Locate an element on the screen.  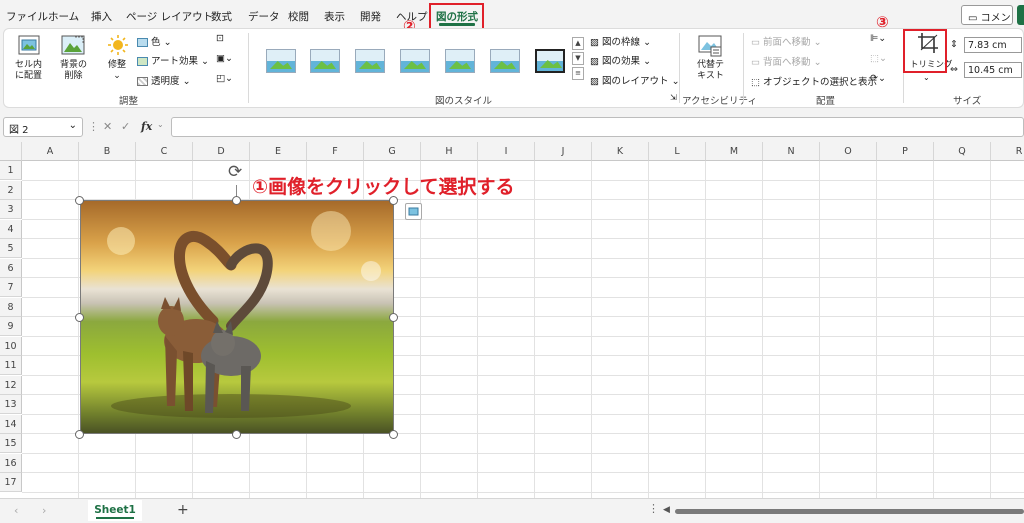
name-box: 図 2 ⌄ is located at coordinates (43, 127).